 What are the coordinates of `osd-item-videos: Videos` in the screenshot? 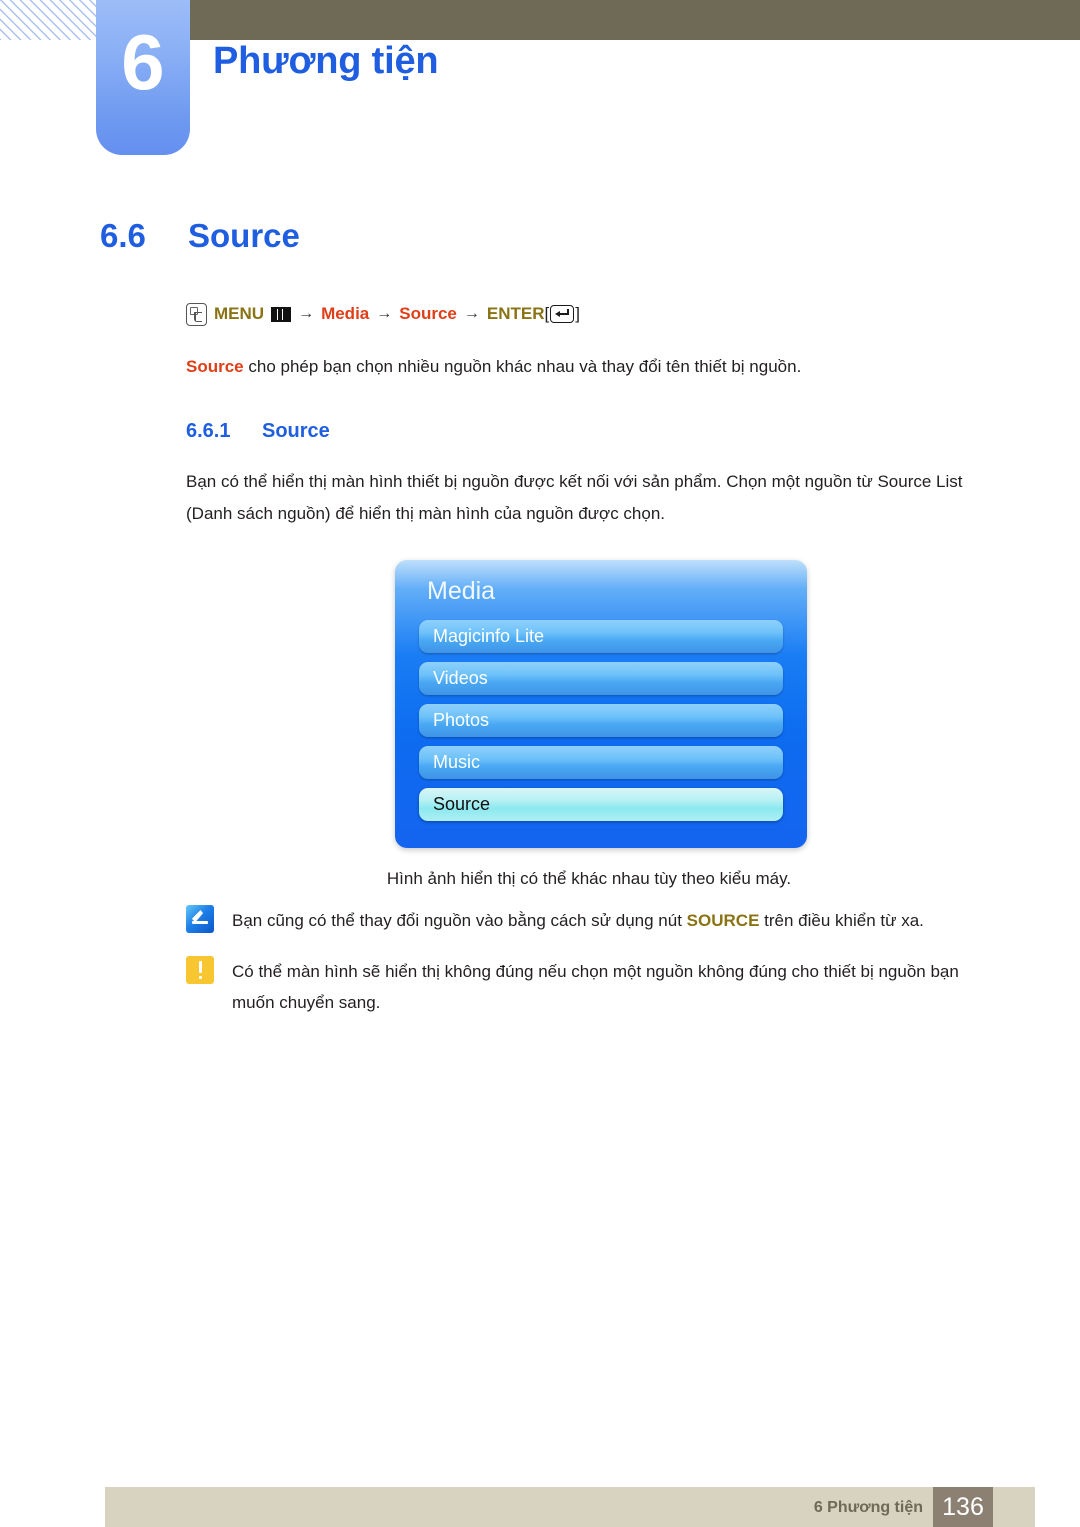 It's located at (601, 678).